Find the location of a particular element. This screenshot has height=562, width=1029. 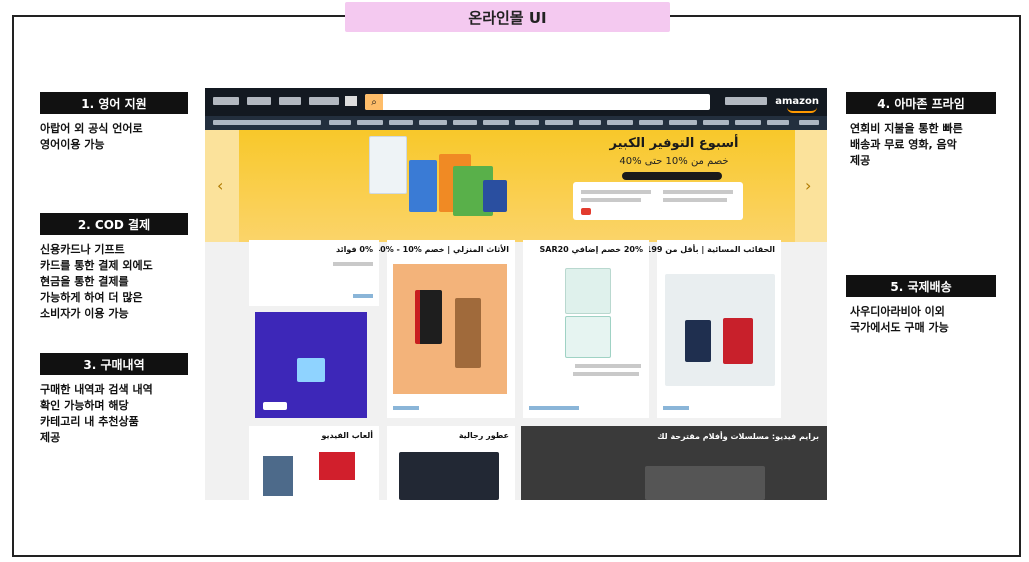

desc-line: 확인 가능하며 해당 is located at coordinates (84, 405).